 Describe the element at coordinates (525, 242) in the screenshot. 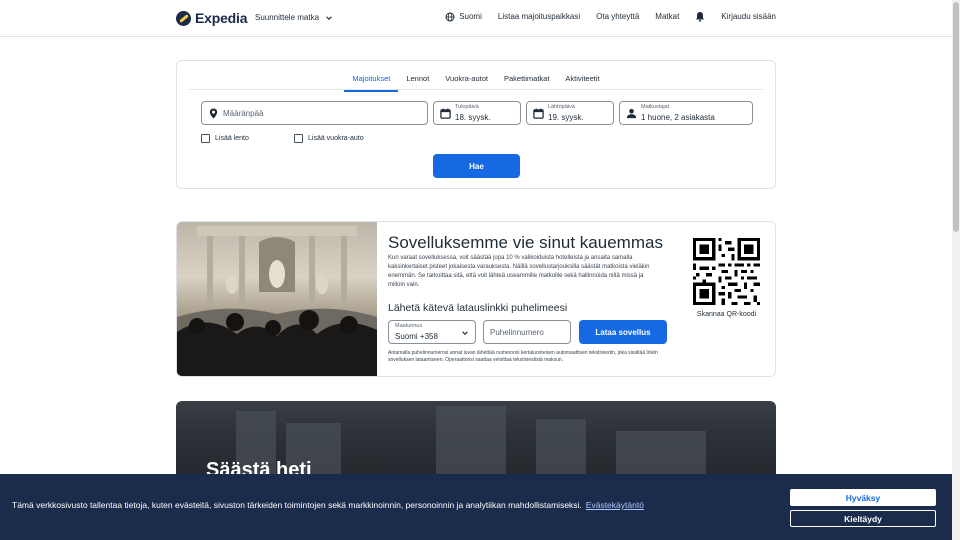

I see `promo-title: Sovelluksemme vie sinut kauemmas` at that location.